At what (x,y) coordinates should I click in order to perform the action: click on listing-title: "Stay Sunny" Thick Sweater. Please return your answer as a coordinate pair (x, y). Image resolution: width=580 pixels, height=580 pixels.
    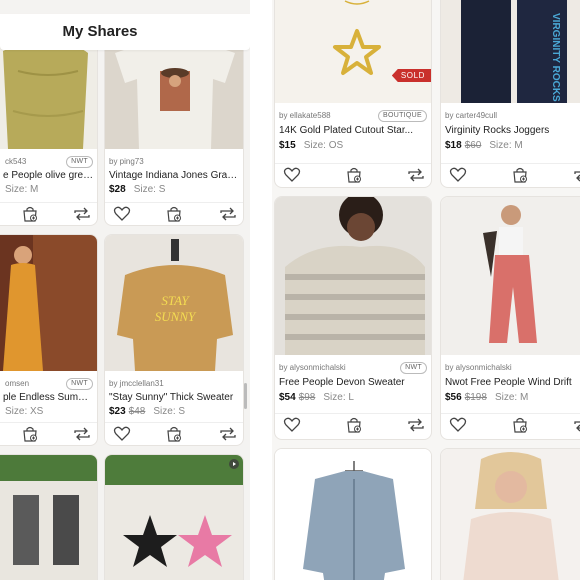
    Looking at the image, I should click on (175, 397).